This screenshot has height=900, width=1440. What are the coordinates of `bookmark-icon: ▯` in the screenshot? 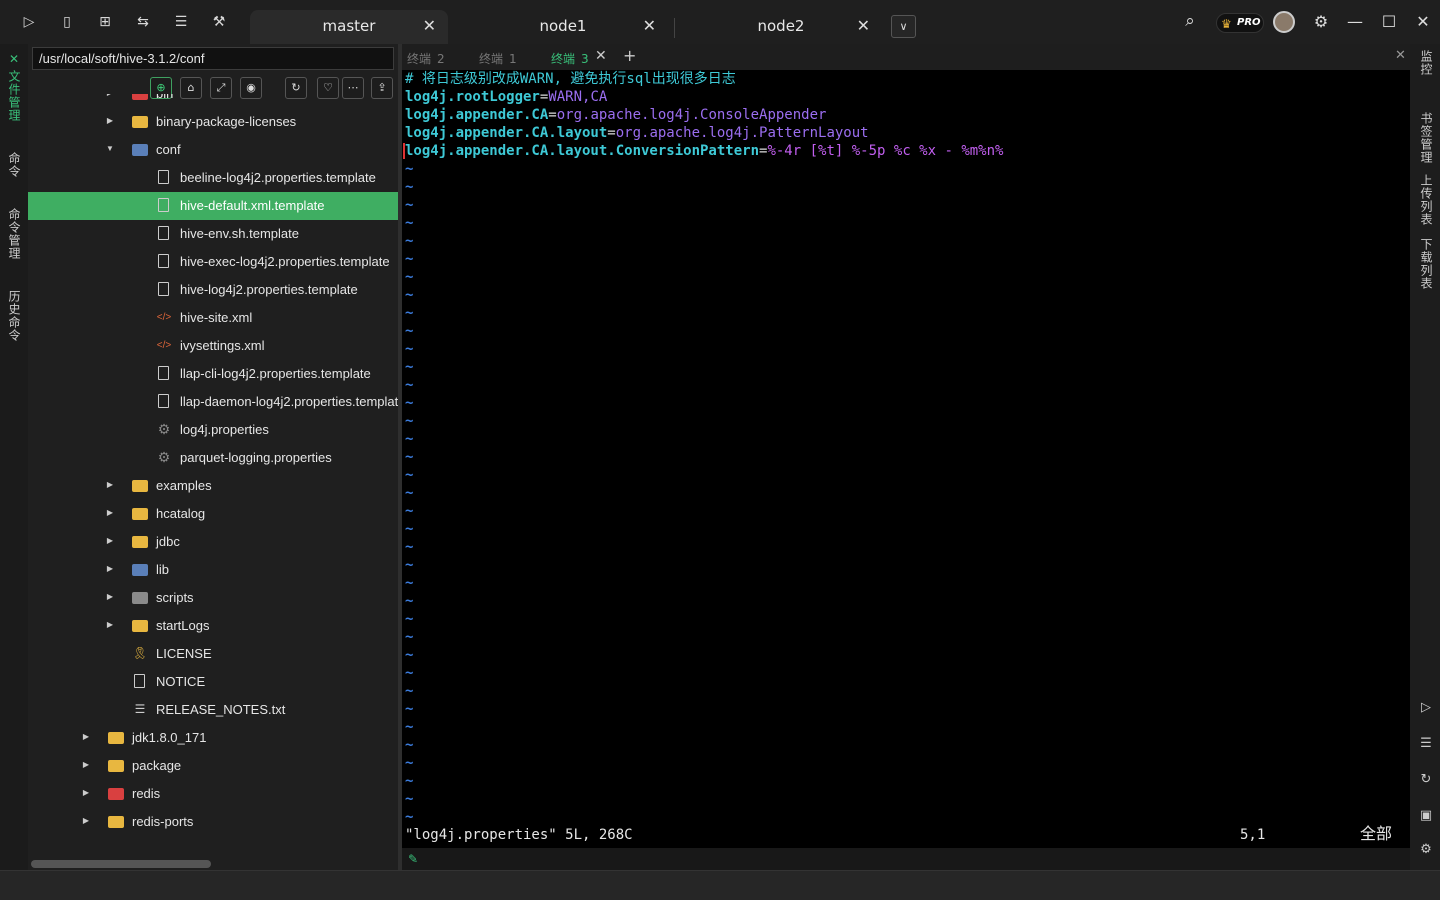 It's located at (67, 22).